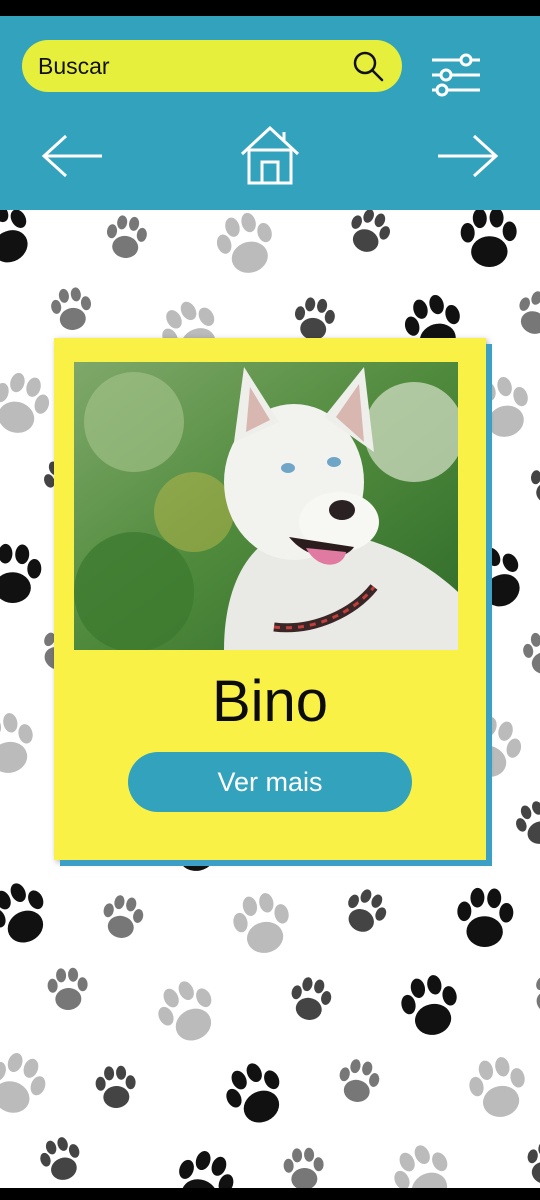 Image resolution: width=540 pixels, height=1200 pixels. Describe the element at coordinates (368, 66) in the screenshot. I see `search-icon` at that location.